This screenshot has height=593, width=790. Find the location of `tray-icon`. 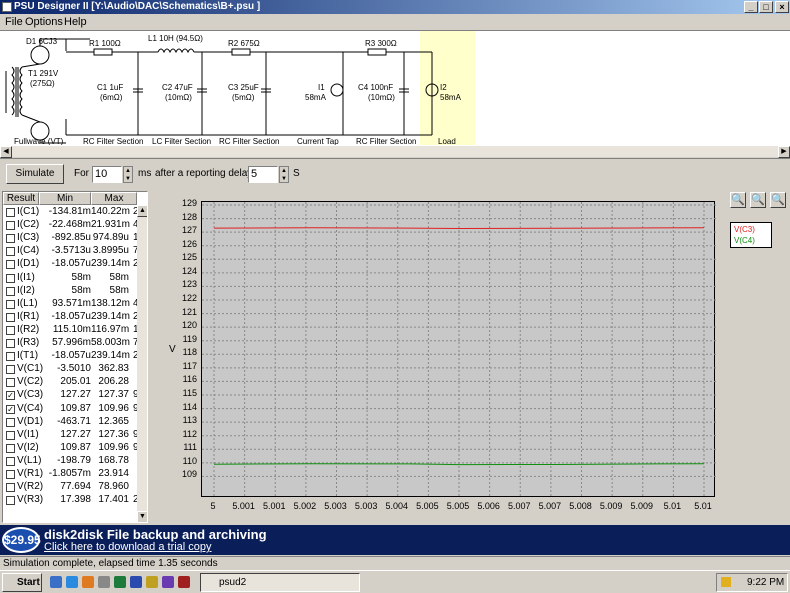

tray-icon is located at coordinates (726, 582).